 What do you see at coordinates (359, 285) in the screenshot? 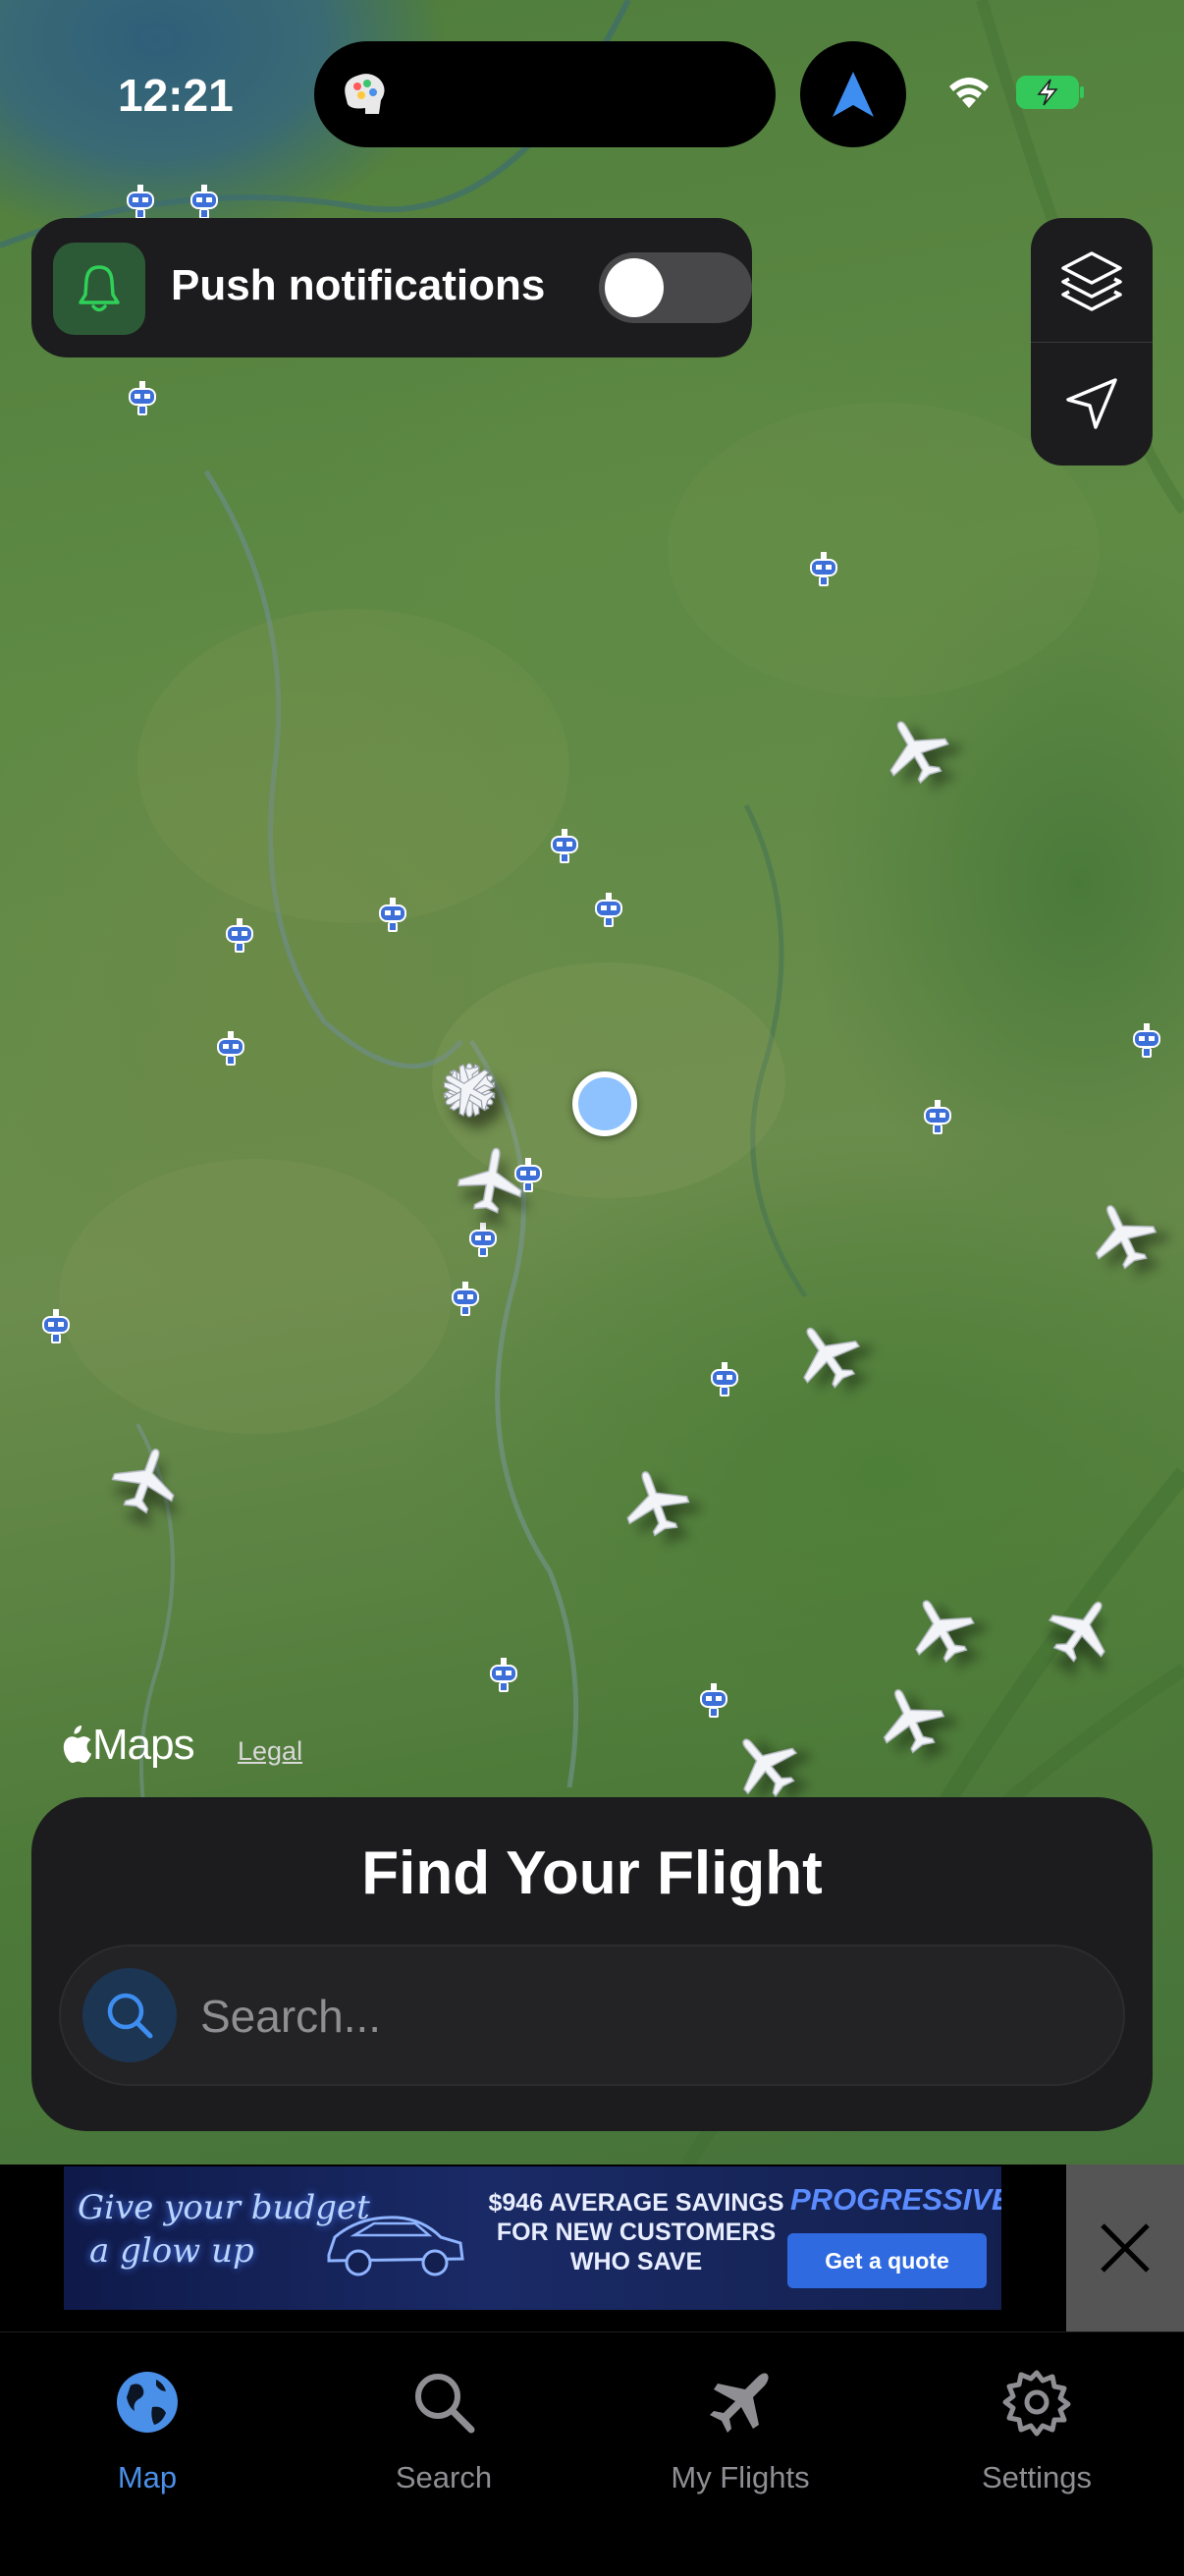
I see `push-notifications-label: Push notifications` at bounding box center [359, 285].